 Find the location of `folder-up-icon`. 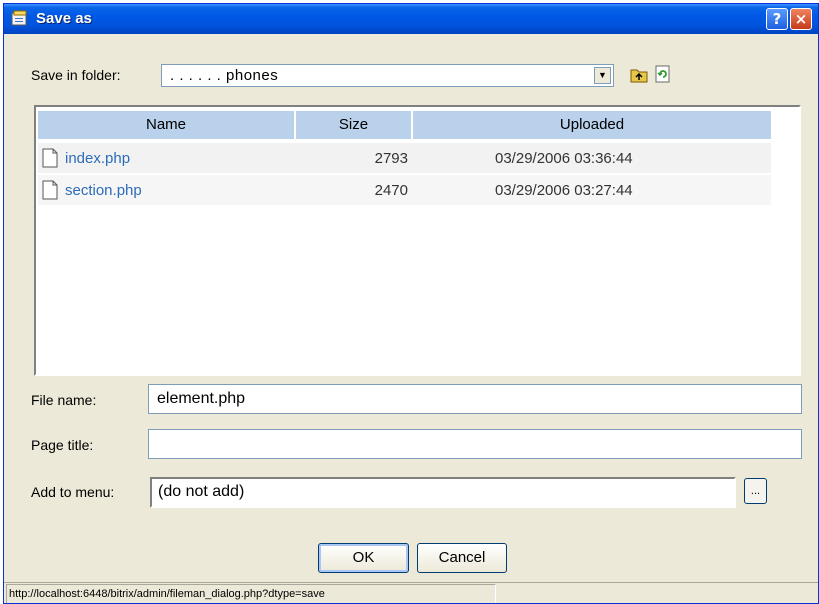

folder-up-icon is located at coordinates (639, 75).